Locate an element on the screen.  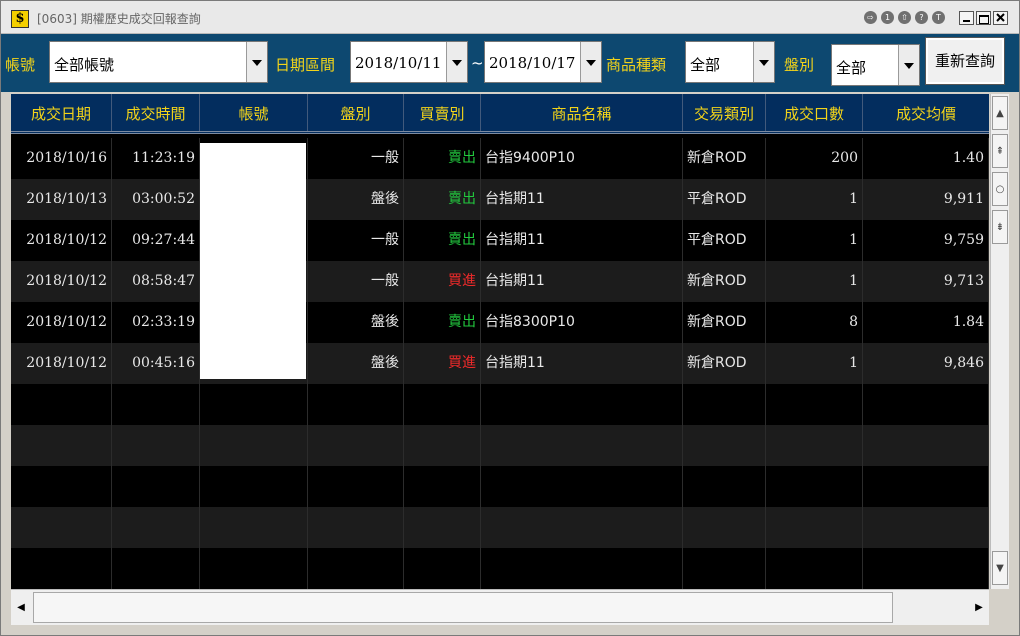
export-icon: ⇨ is located at coordinates (870, 17).